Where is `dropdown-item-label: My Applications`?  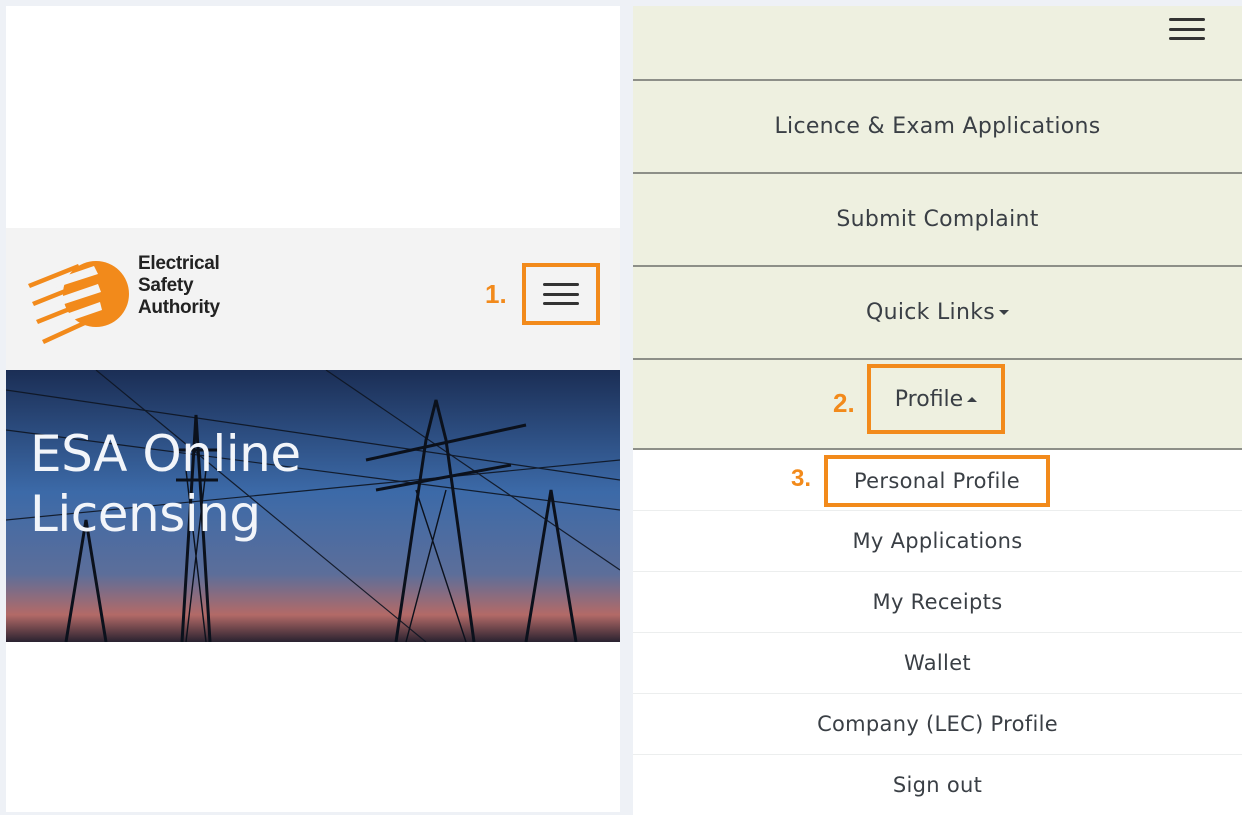
dropdown-item-label: My Applications is located at coordinates (937, 541).